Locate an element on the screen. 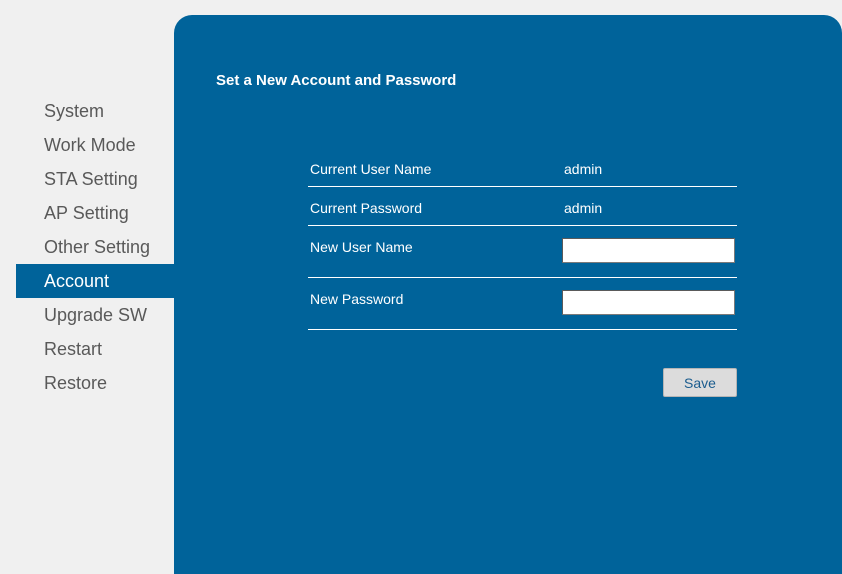  sidebar-item-account: Account is located at coordinates (95, 281).